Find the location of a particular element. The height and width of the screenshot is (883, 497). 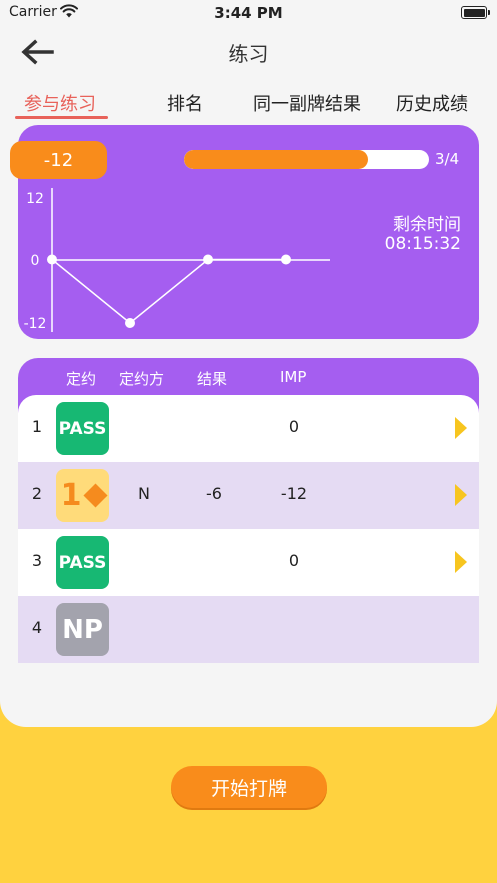

progress-bar is located at coordinates (306, 159).